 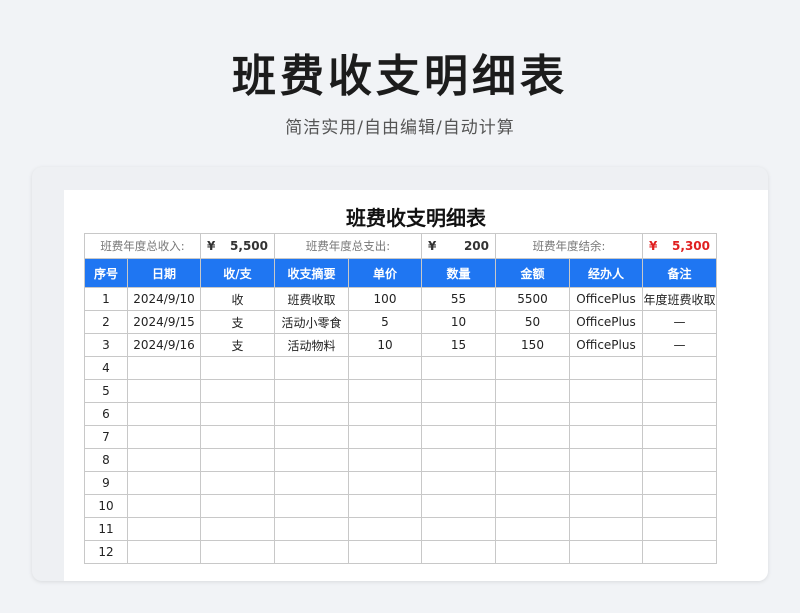 What do you see at coordinates (606, 273) in the screenshot?
I see `header-col-handler: 经办人` at bounding box center [606, 273].